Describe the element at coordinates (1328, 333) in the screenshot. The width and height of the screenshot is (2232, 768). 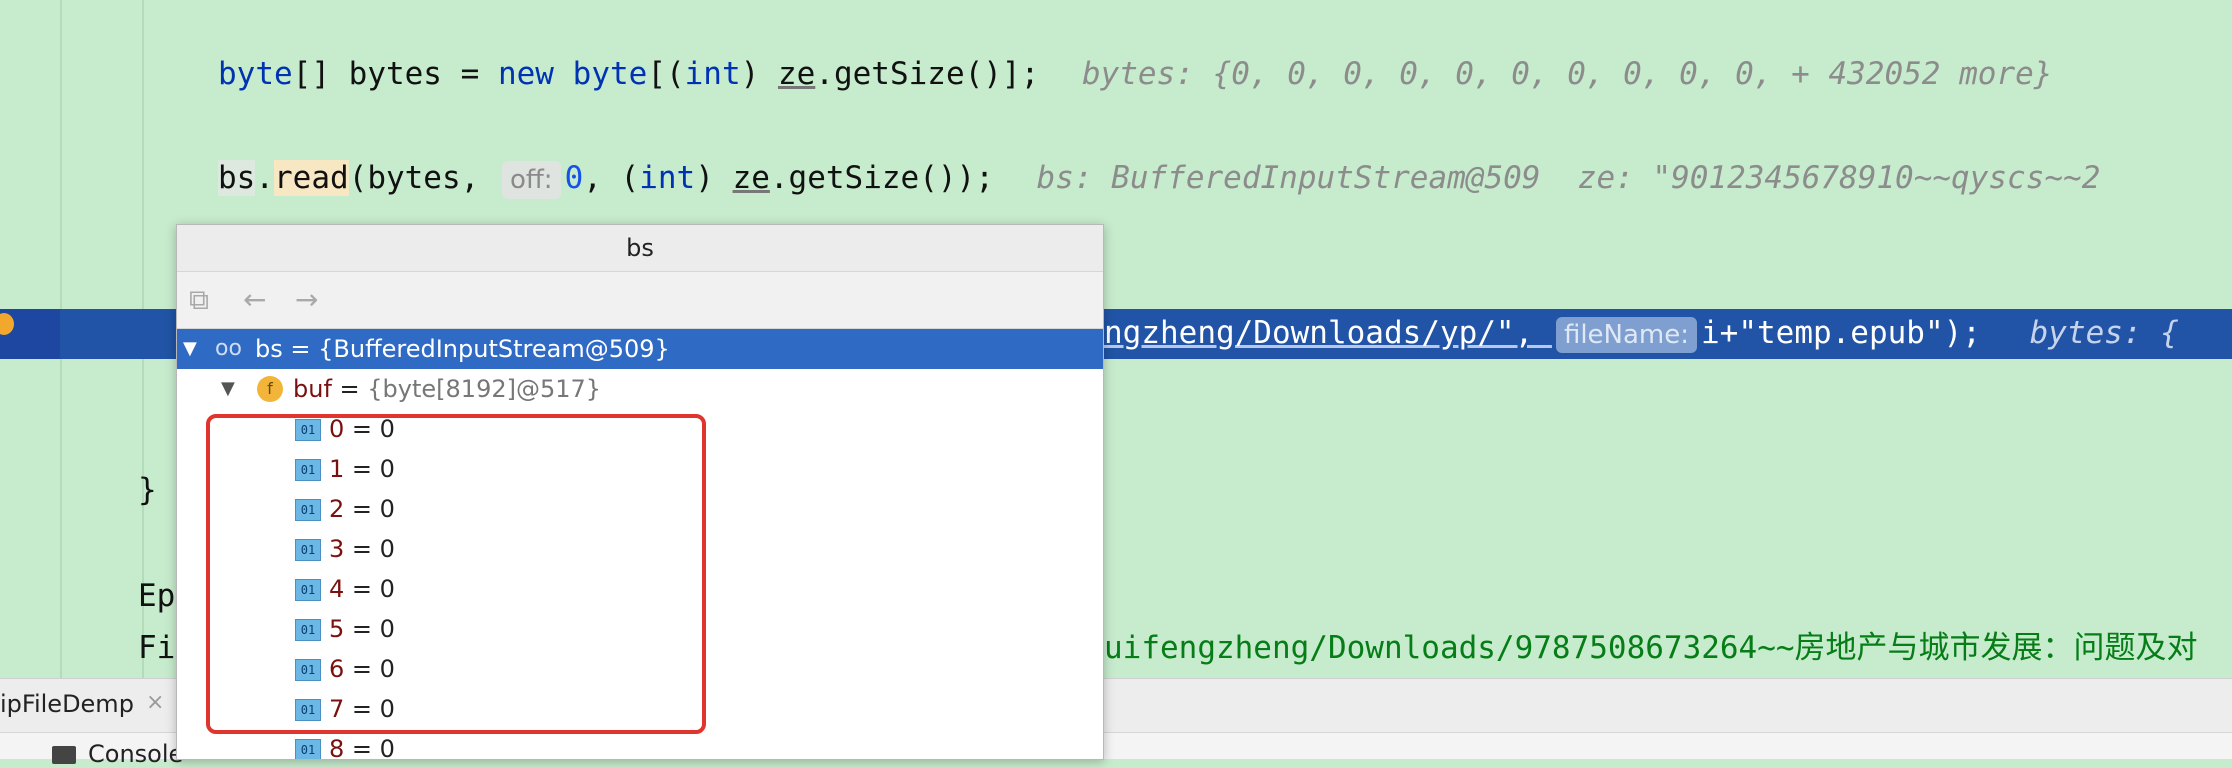
I see `path-string: ngzheng/Downloads/yp/",` at that location.